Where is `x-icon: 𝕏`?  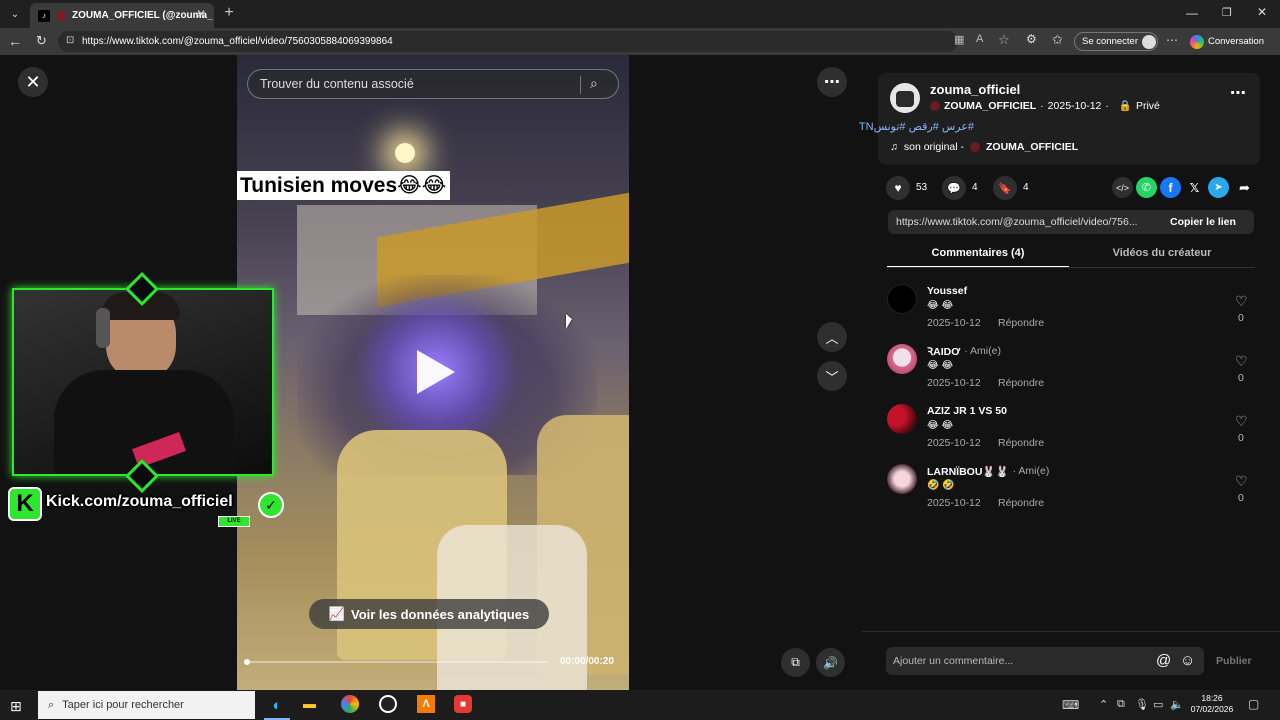
x-icon: 𝕏 is located at coordinates (1194, 187).